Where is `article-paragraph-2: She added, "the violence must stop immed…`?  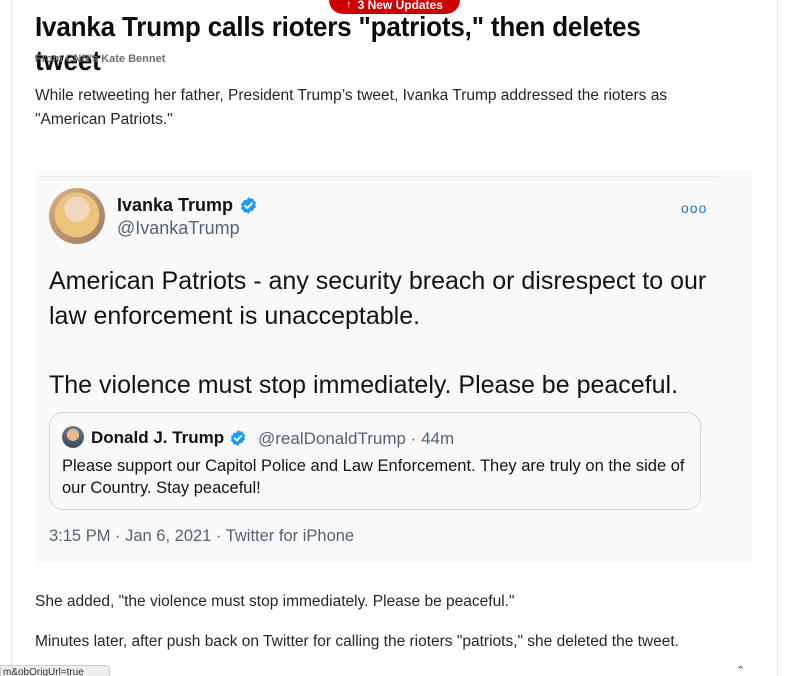
article-paragraph-2: She added, "the violence must stop immed… is located at coordinates (275, 601).